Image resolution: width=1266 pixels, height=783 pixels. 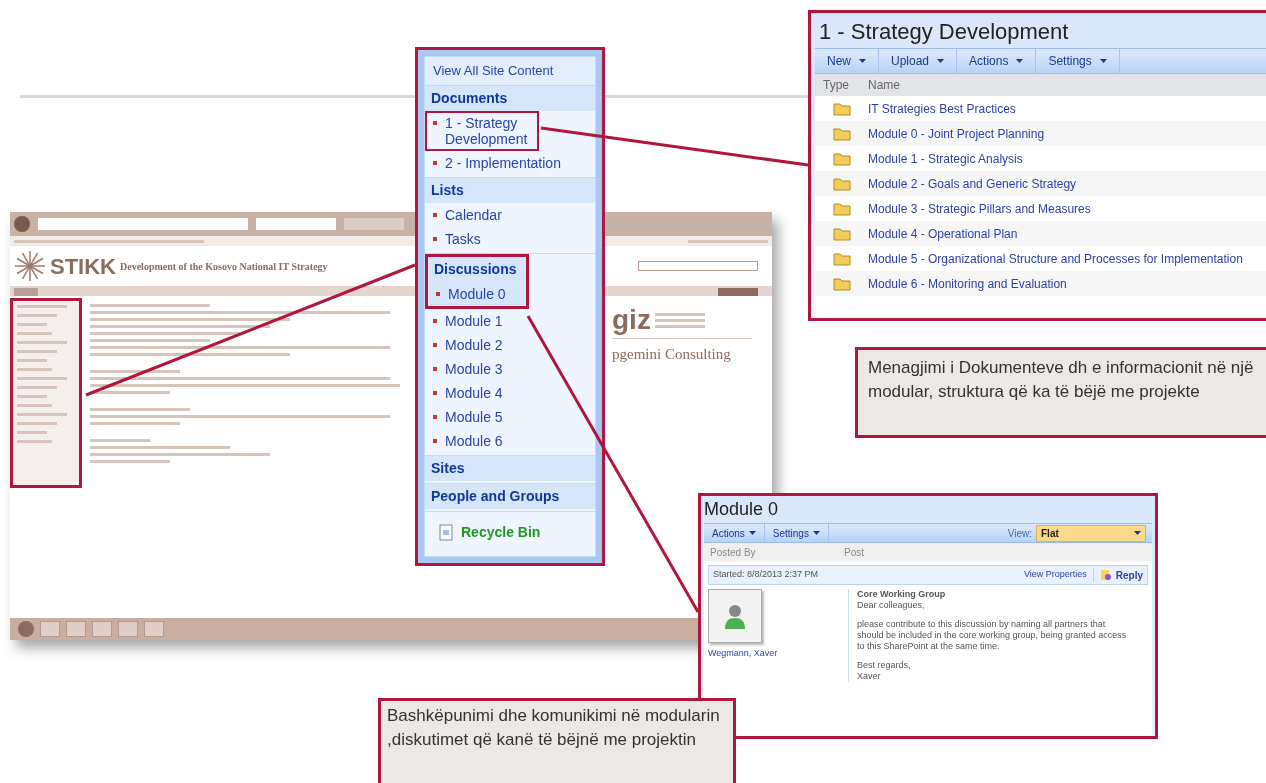 I want to click on nav-item: Module 6, so click(x=510, y=440).